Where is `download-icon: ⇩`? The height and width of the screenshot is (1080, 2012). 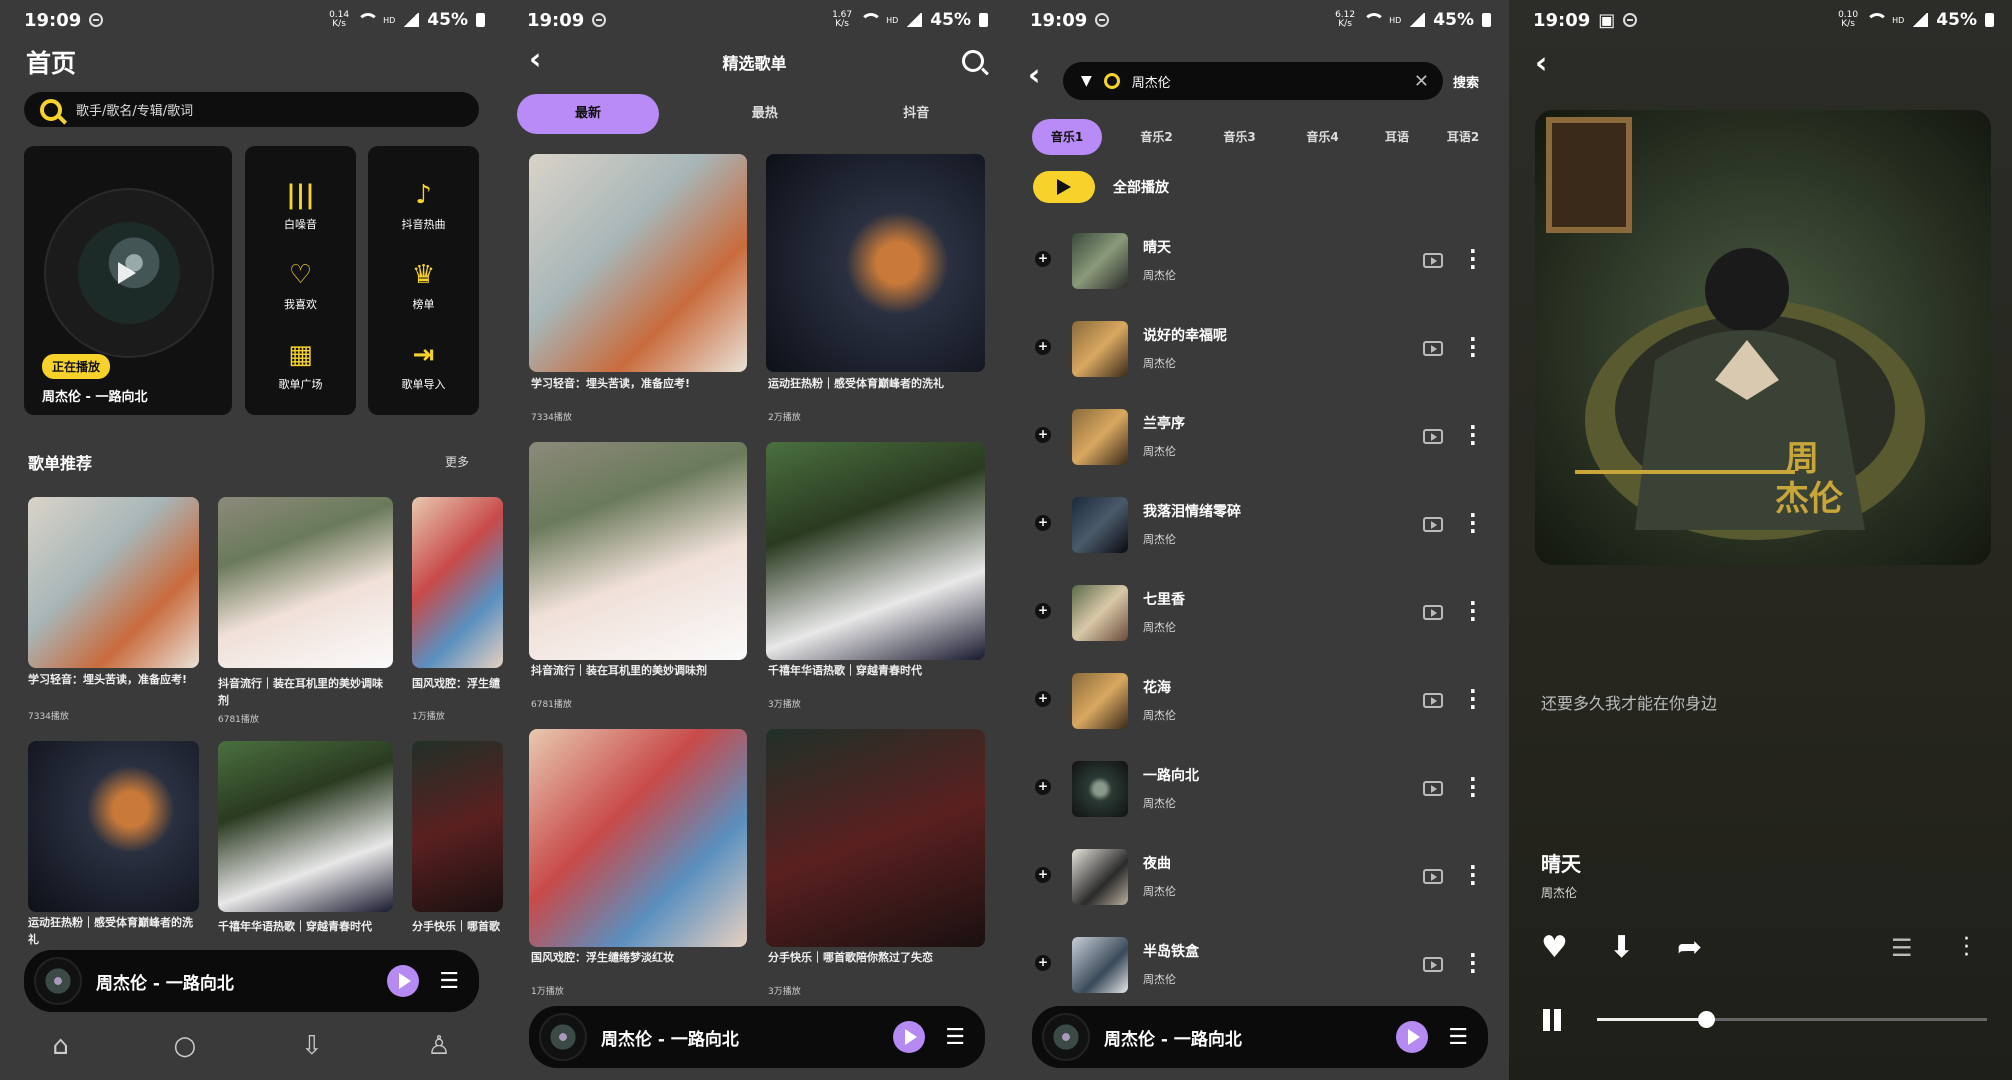 download-icon: ⇩ is located at coordinates (312, 1046).